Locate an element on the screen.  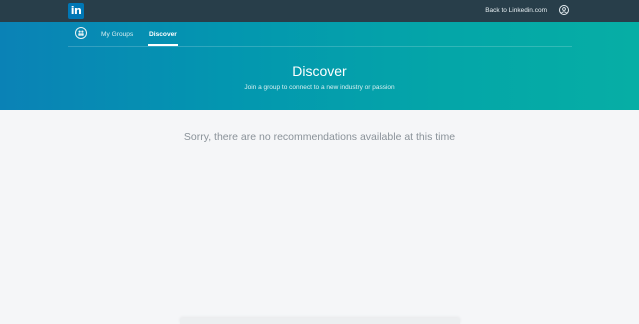
linkedin-logo: in is located at coordinates (76, 11).